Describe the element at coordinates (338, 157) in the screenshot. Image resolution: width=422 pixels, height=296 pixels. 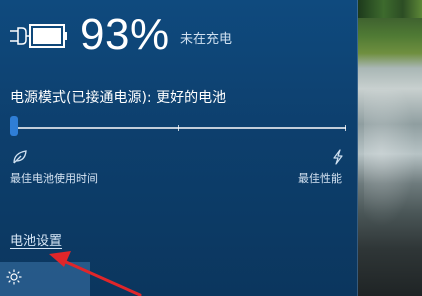
I see `lightning-icon` at that location.